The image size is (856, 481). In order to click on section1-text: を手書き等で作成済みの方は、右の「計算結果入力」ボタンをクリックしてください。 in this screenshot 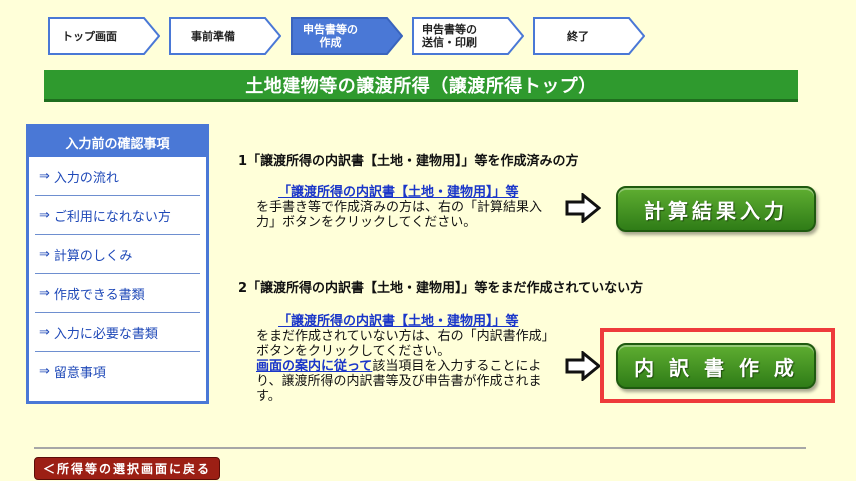, I will do `click(399, 215)`.